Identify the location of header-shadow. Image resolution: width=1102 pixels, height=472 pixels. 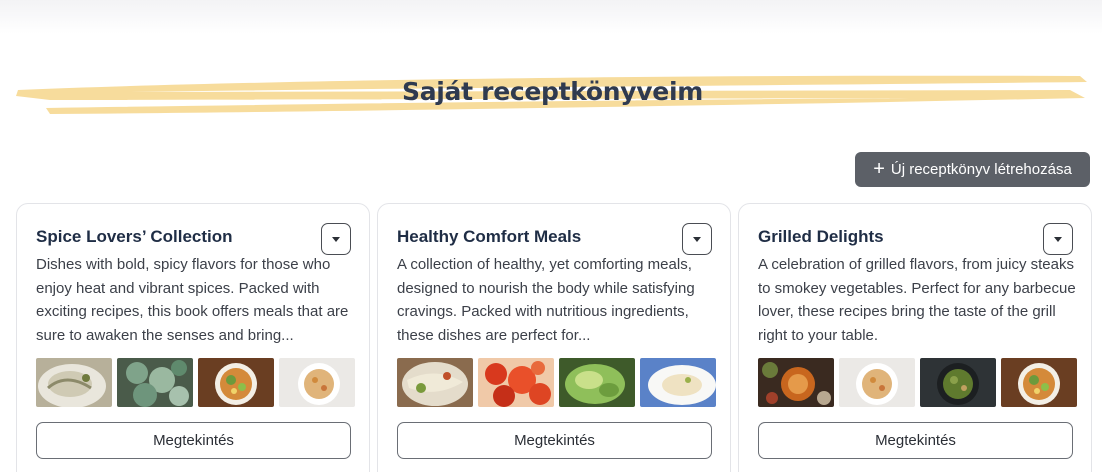
(551, 17).